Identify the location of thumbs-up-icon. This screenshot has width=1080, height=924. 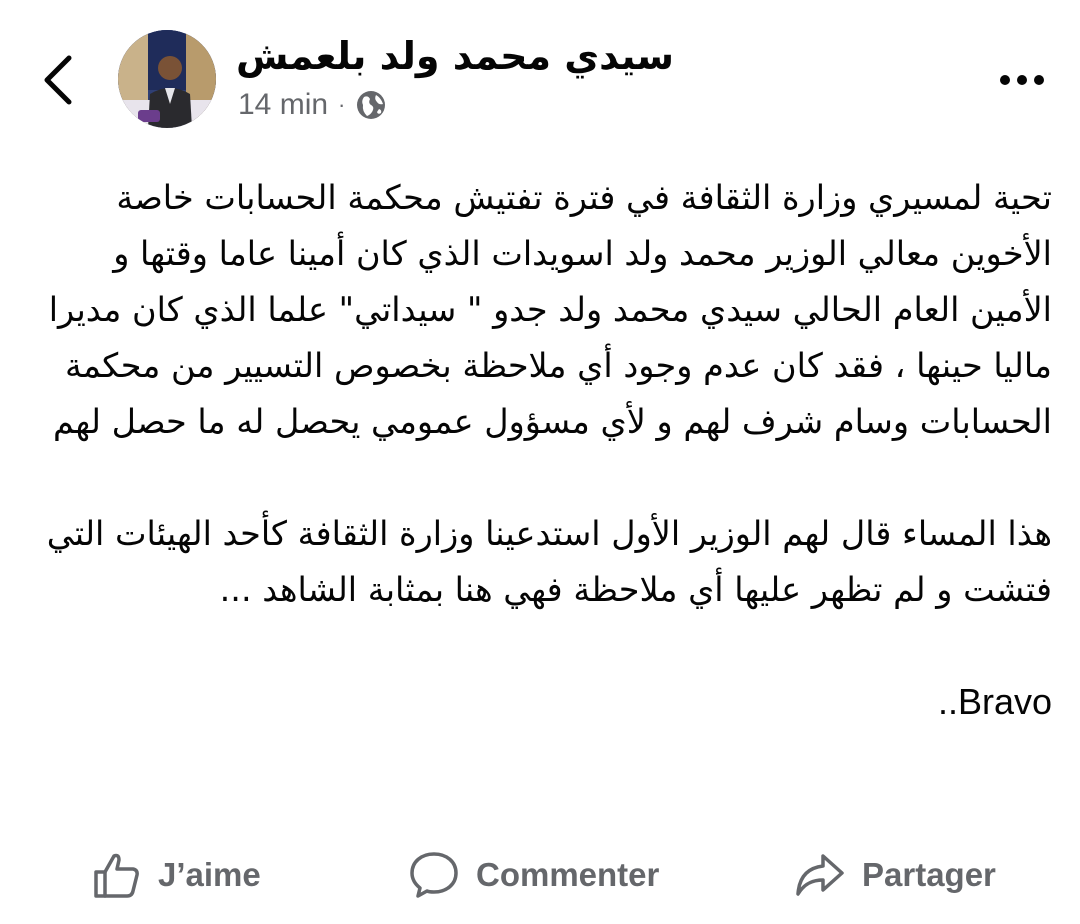
(116, 875).